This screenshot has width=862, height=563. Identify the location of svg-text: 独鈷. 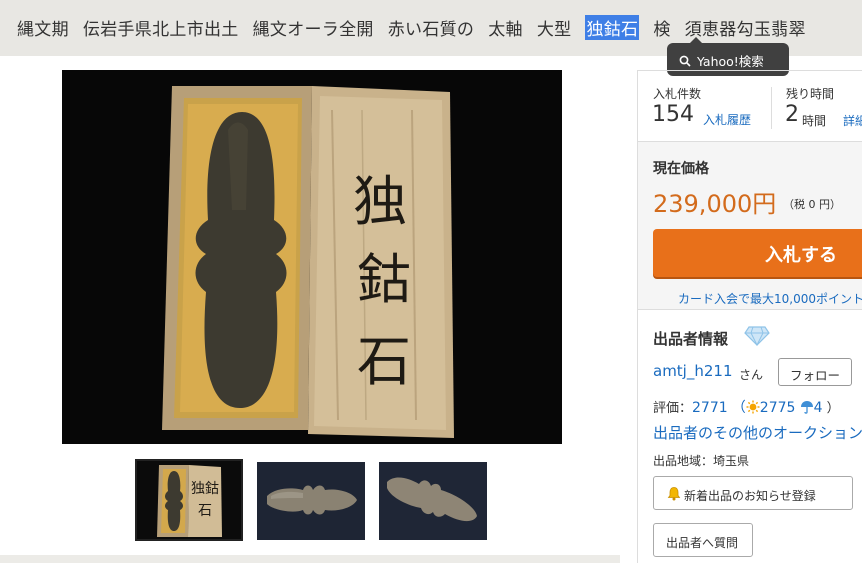
(205, 488).